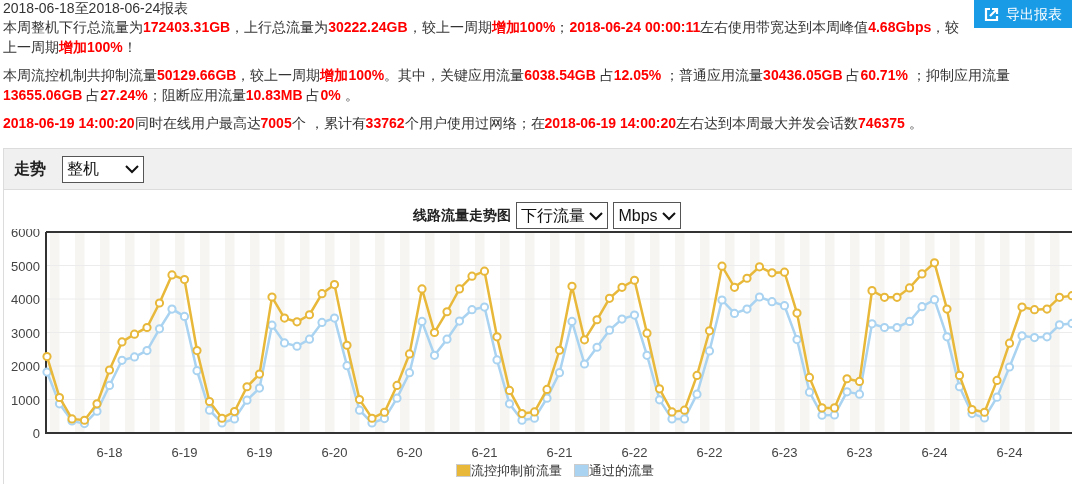 This screenshot has height=484, width=1072. Describe the element at coordinates (25, 333) in the screenshot. I see `y-tick-label: 3000` at that location.